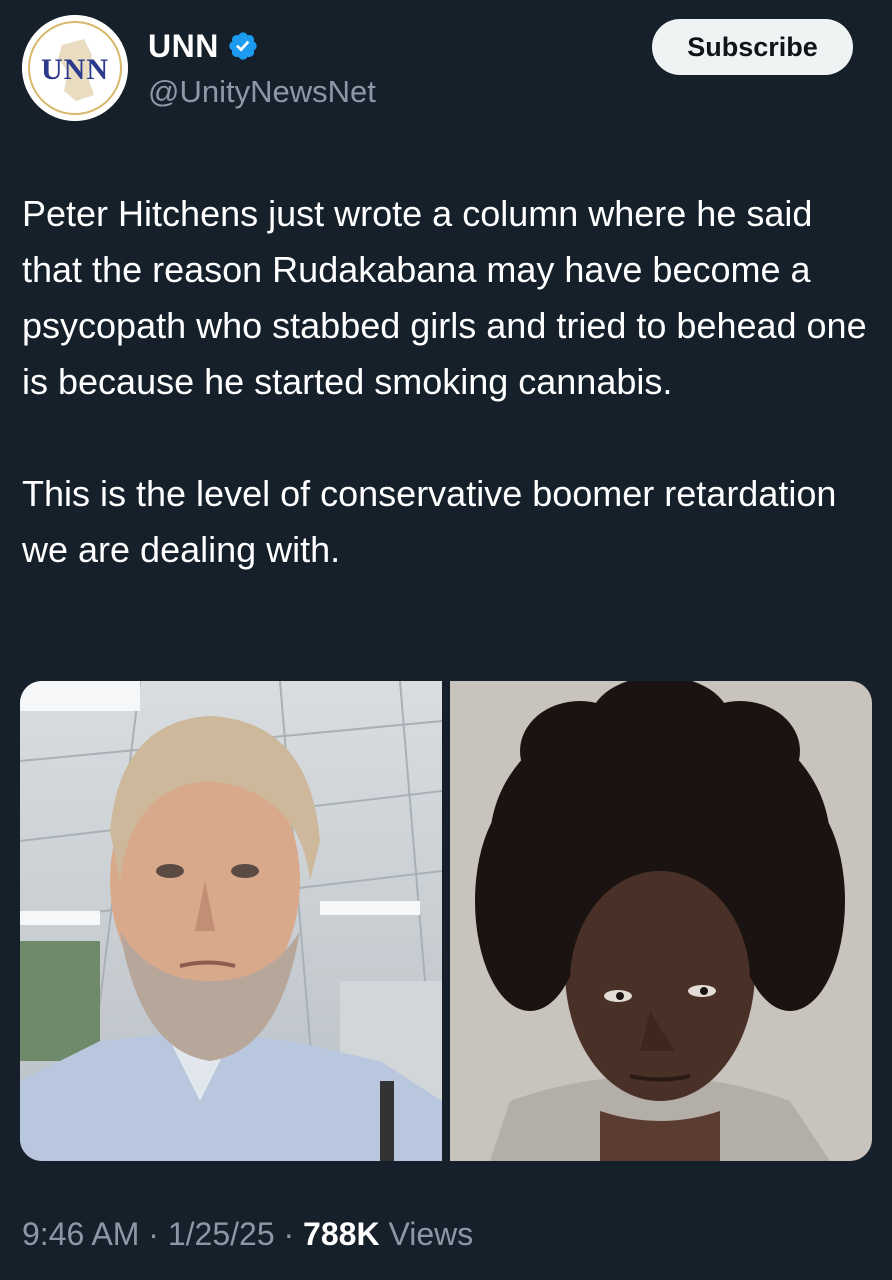 The width and height of the screenshot is (892, 1280). I want to click on tweet-time: 9:46 AM, so click(80, 1234).